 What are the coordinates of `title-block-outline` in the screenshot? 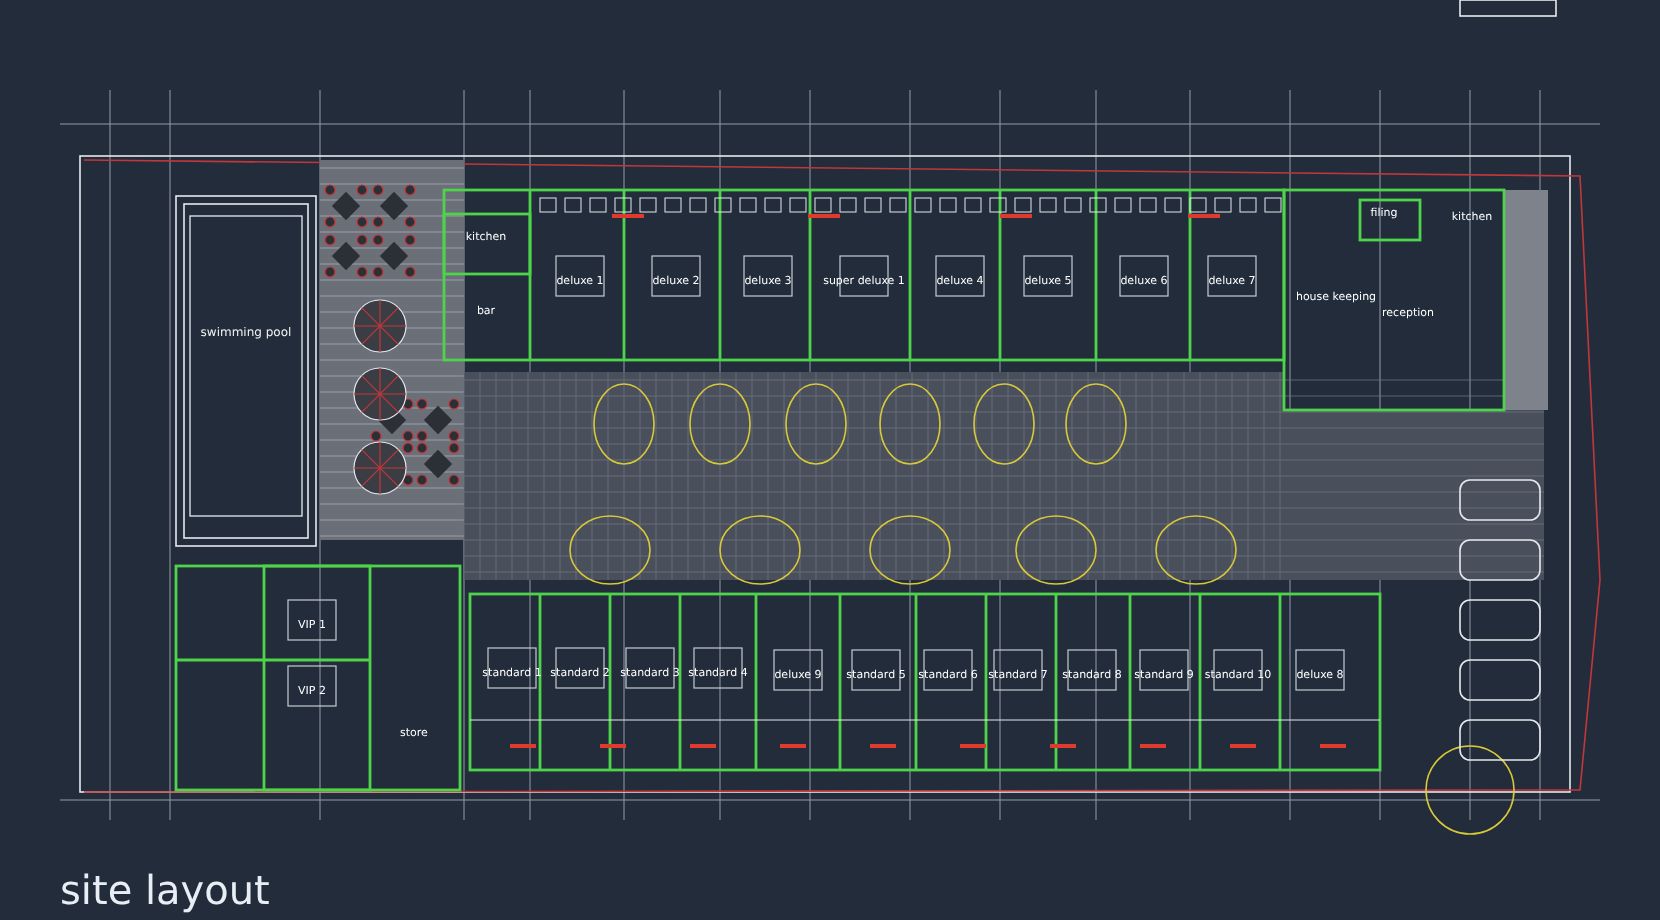 It's located at (1508, 8).